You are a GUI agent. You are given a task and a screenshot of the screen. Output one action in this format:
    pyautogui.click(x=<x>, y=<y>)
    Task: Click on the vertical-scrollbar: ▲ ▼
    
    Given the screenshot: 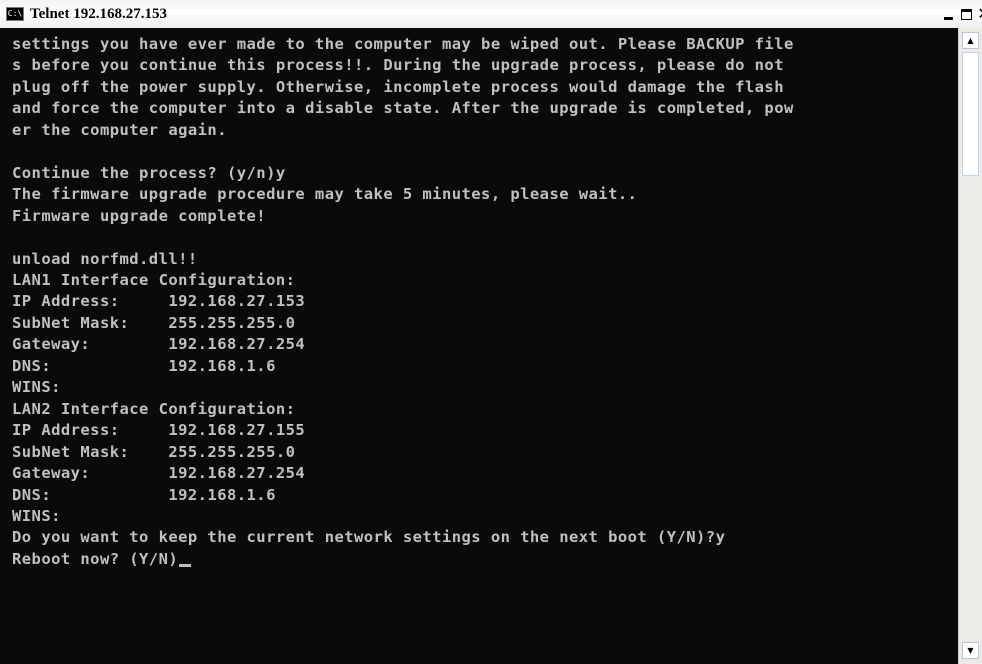 What is the action you would take?
    pyautogui.click(x=970, y=346)
    